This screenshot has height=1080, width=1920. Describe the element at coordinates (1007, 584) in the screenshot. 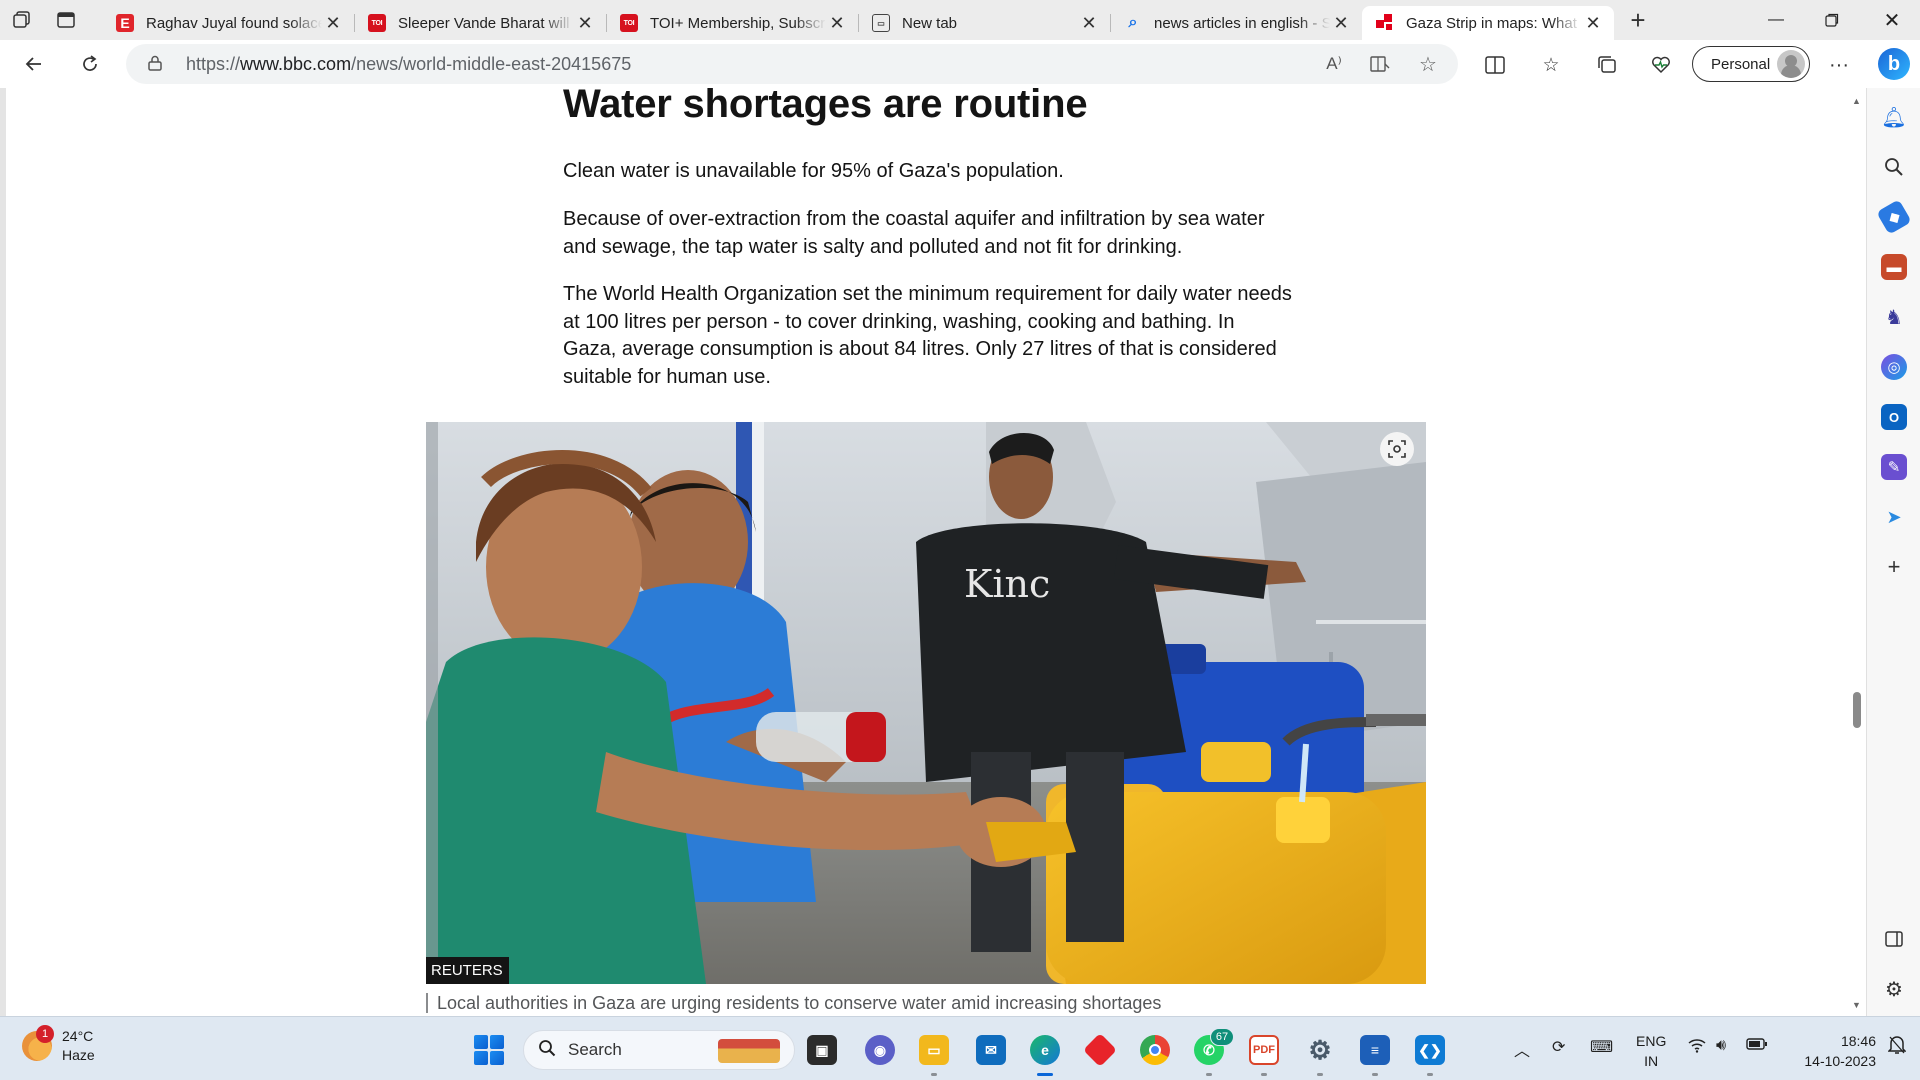

I see `shirt-text: Kinc` at that location.